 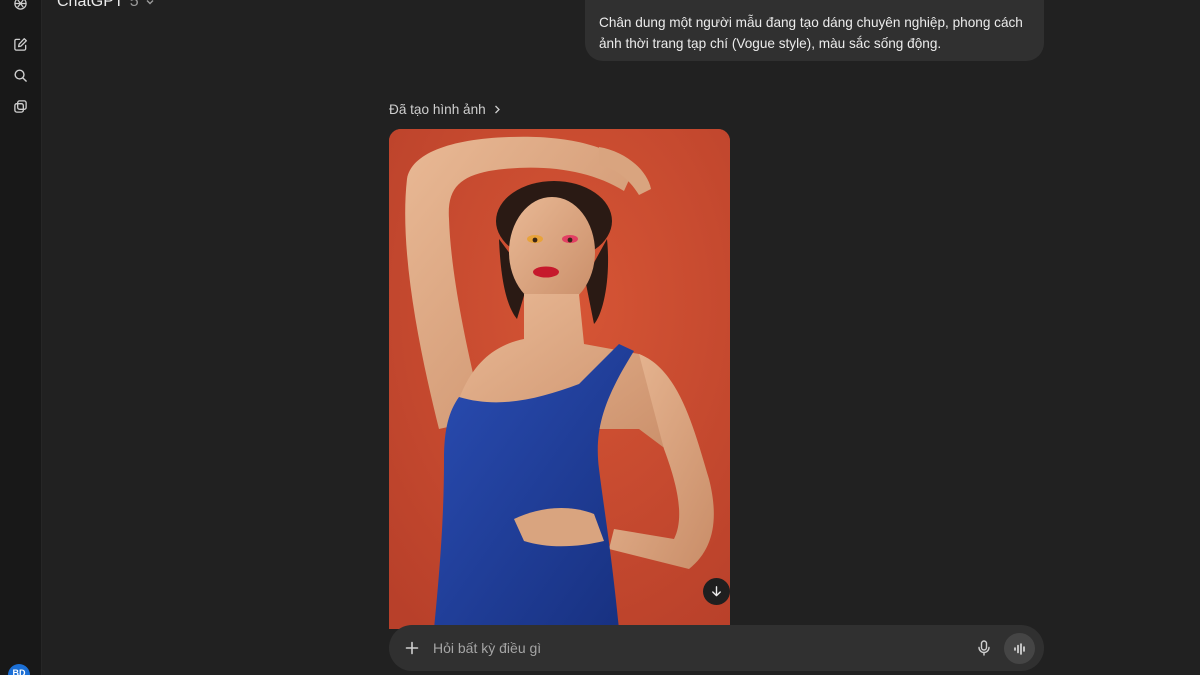 I want to click on generated-image-caption: Đã tạo hình ảnh, so click(x=445, y=109).